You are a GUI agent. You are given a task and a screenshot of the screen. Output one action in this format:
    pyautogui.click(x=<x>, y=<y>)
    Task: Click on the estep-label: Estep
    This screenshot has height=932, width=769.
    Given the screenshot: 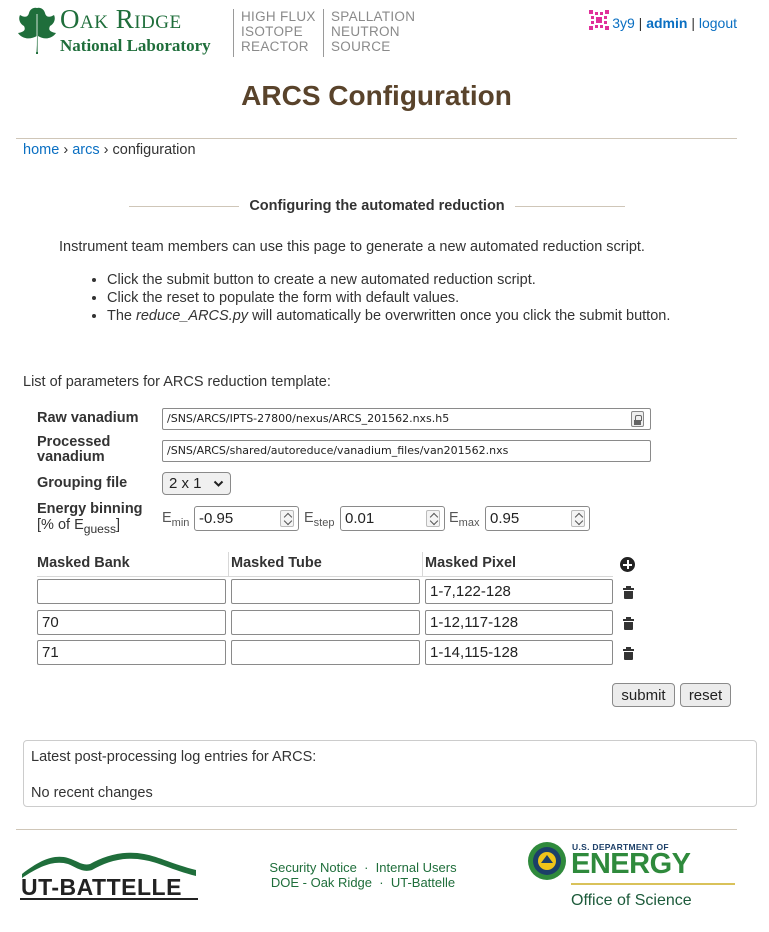 What is the action you would take?
    pyautogui.click(x=319, y=519)
    